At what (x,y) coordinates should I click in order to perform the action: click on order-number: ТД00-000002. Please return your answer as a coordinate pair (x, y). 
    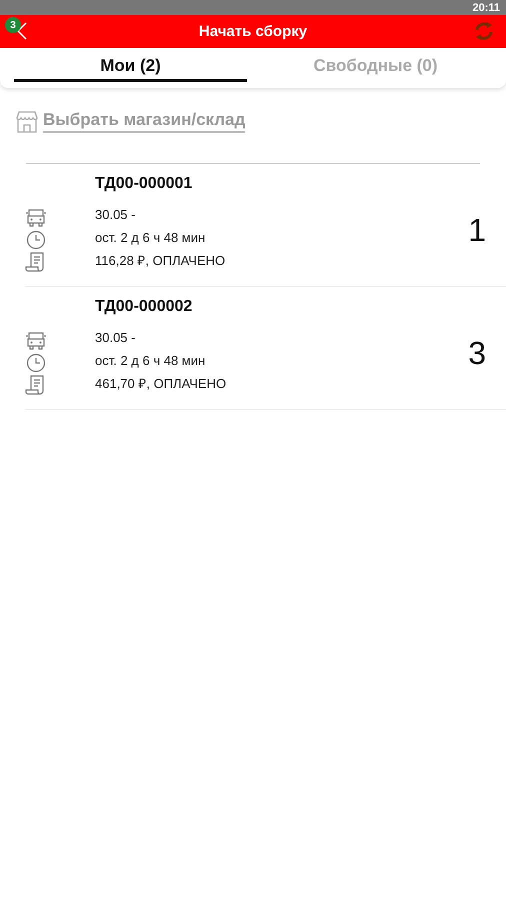
    Looking at the image, I should click on (144, 307).